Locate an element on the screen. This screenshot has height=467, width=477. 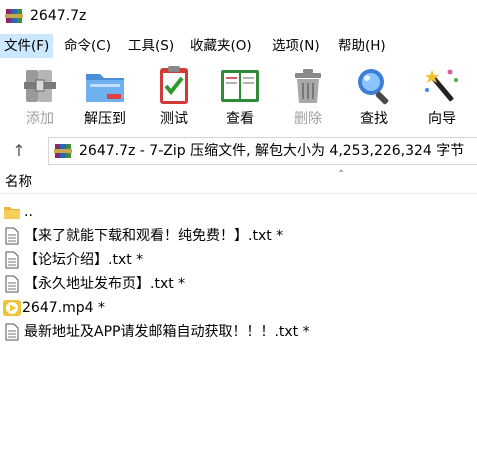
file-name: 【永久地址发布页】.txt * is located at coordinates (105, 284).